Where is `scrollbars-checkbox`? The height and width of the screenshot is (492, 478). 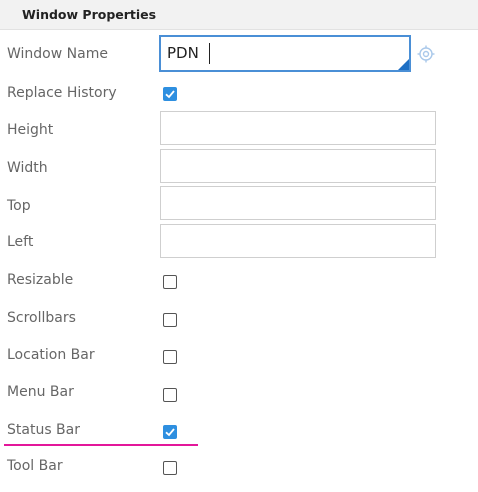
scrollbars-checkbox is located at coordinates (170, 320).